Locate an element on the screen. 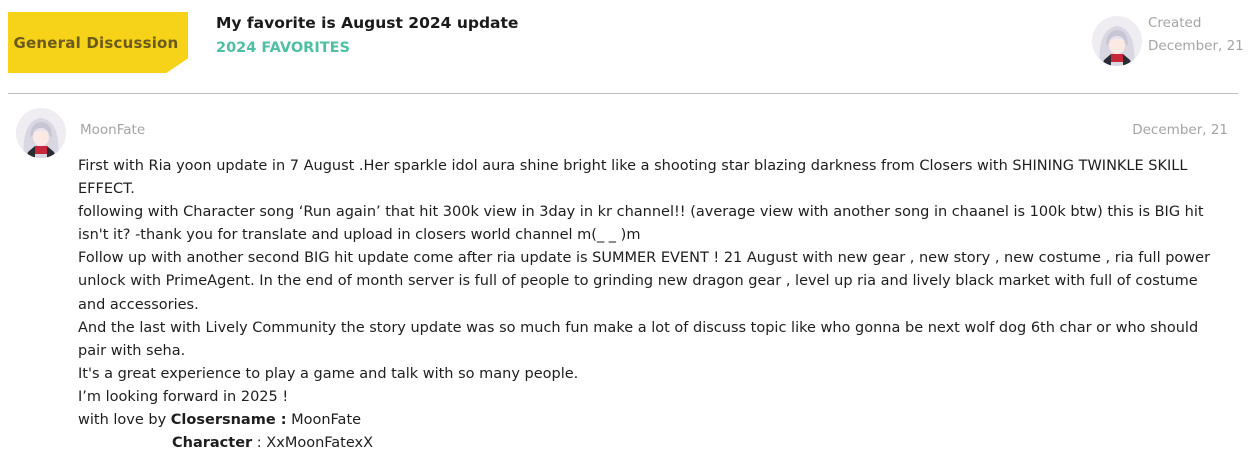  created-label: Created is located at coordinates (1175, 23).